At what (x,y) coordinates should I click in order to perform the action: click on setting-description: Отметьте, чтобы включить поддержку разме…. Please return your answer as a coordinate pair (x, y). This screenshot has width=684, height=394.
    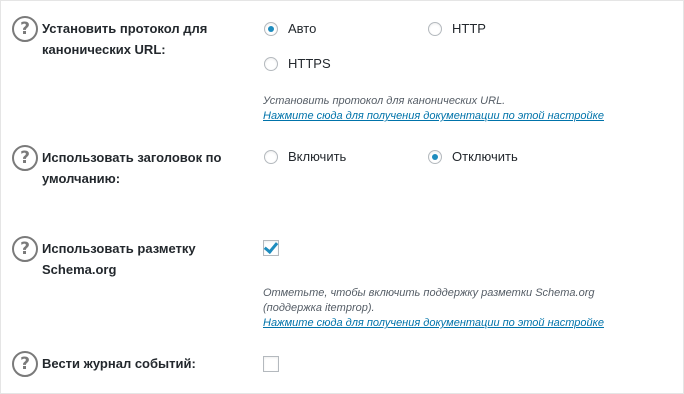
    Looking at the image, I should click on (453, 308).